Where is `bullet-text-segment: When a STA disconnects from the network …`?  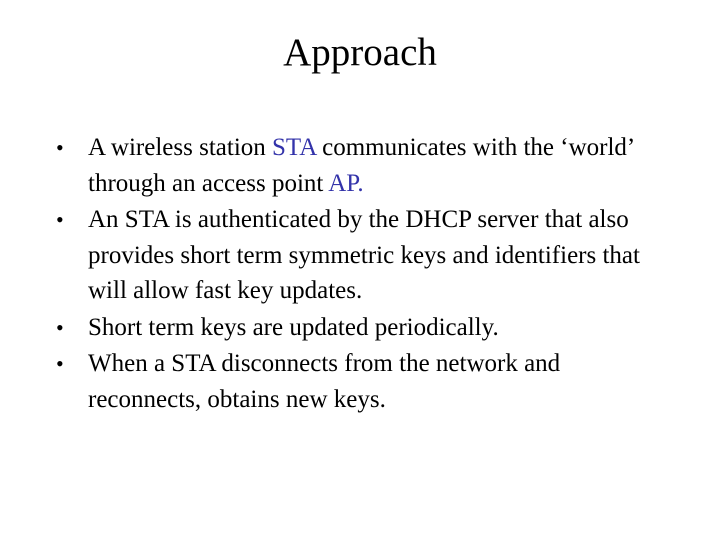
bullet-text-segment: When a STA disconnects from the network … is located at coordinates (324, 381).